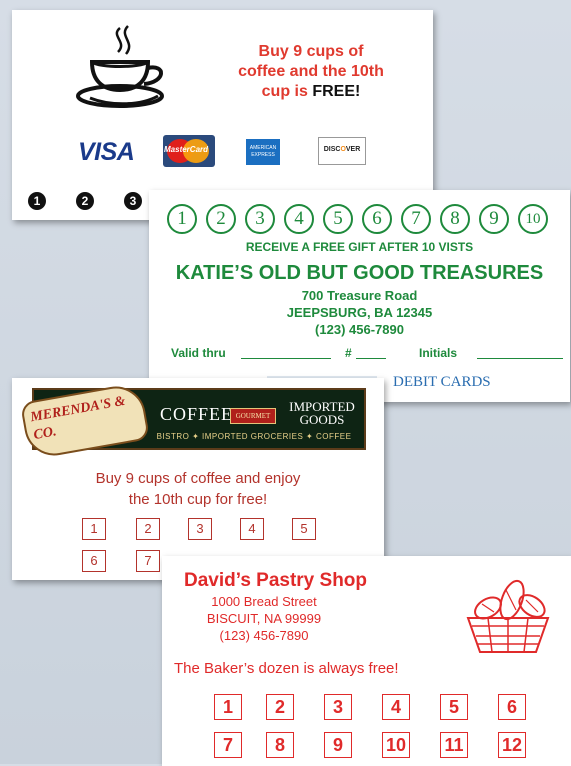 The image size is (571, 766). Describe the element at coordinates (264, 601) in the screenshot. I see `address-line-1: 1000 Bread Street` at that location.